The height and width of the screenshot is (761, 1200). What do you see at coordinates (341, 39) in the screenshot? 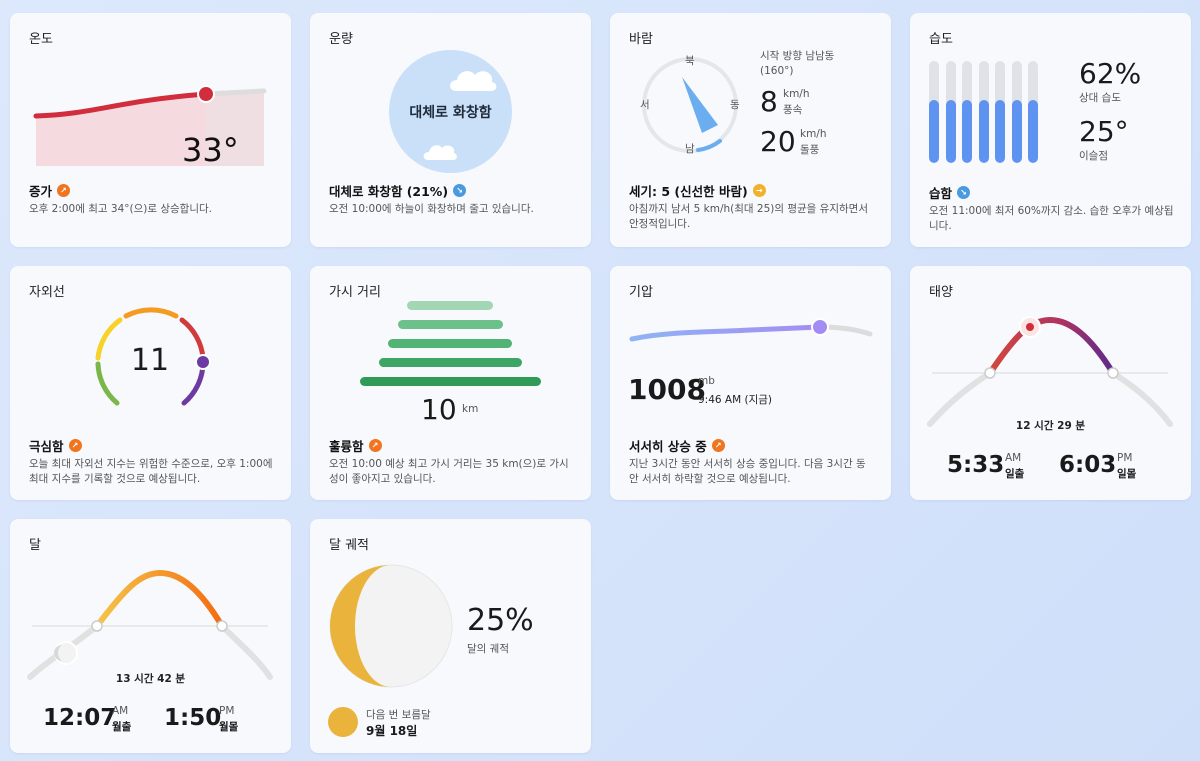
I see `cloud-cover-title: 운량` at bounding box center [341, 39].